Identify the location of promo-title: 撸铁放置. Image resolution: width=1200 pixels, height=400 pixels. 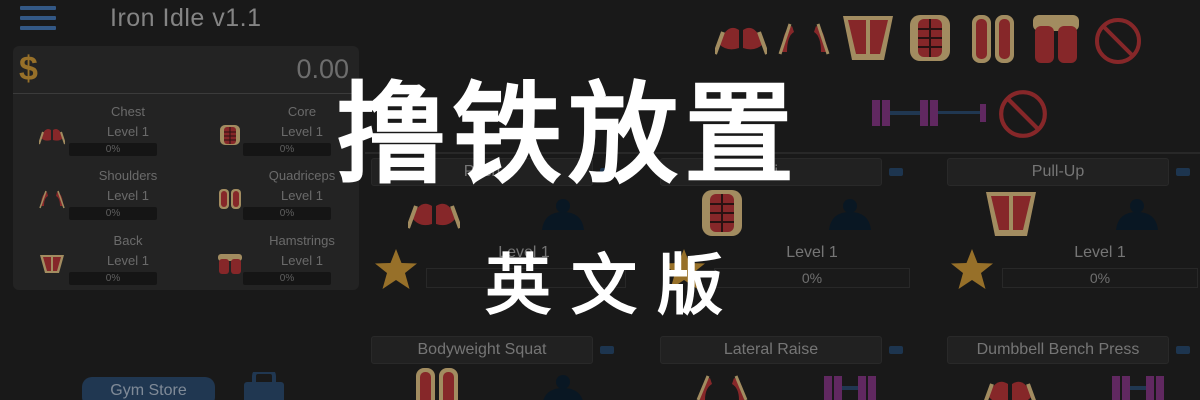
(568, 135).